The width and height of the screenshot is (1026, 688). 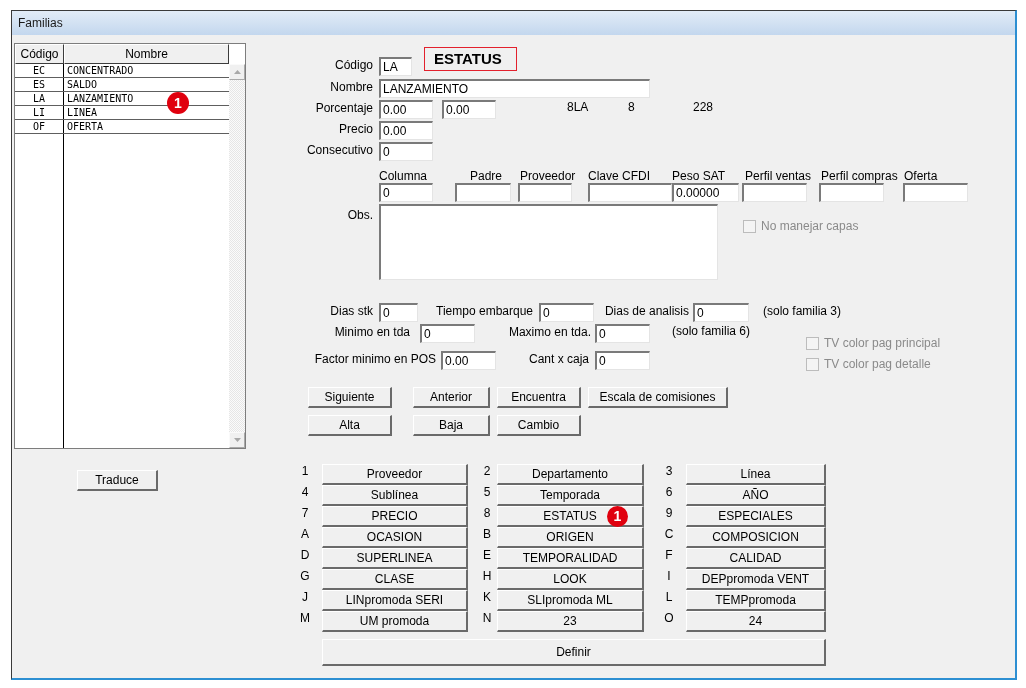 What do you see at coordinates (570, 495) in the screenshot?
I see `catalog-button: Temporada` at bounding box center [570, 495].